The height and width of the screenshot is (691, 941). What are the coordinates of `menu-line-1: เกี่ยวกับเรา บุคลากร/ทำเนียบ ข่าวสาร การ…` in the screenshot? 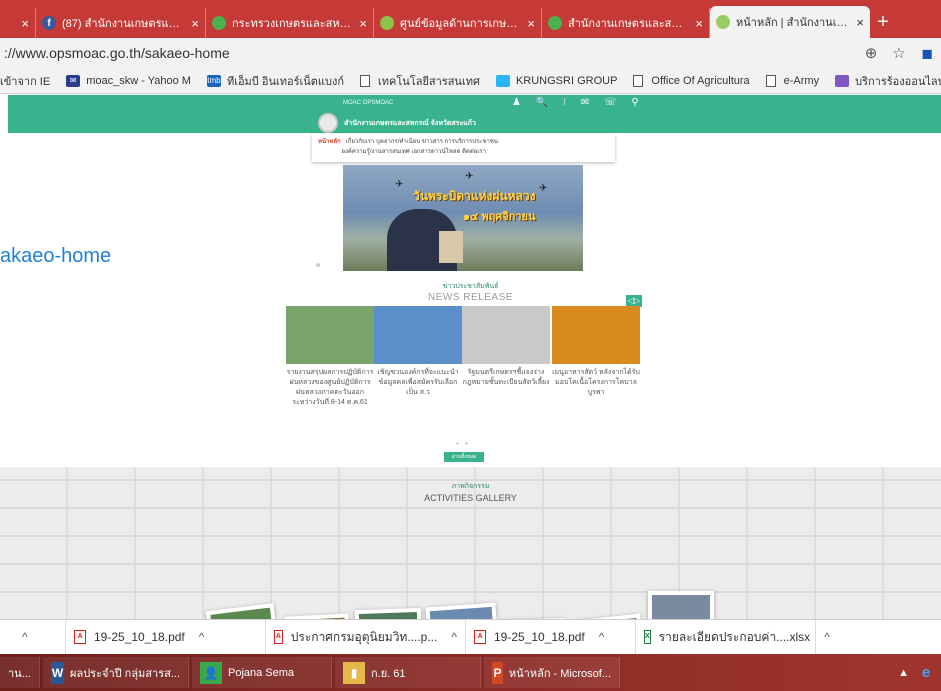 It's located at (422, 142).